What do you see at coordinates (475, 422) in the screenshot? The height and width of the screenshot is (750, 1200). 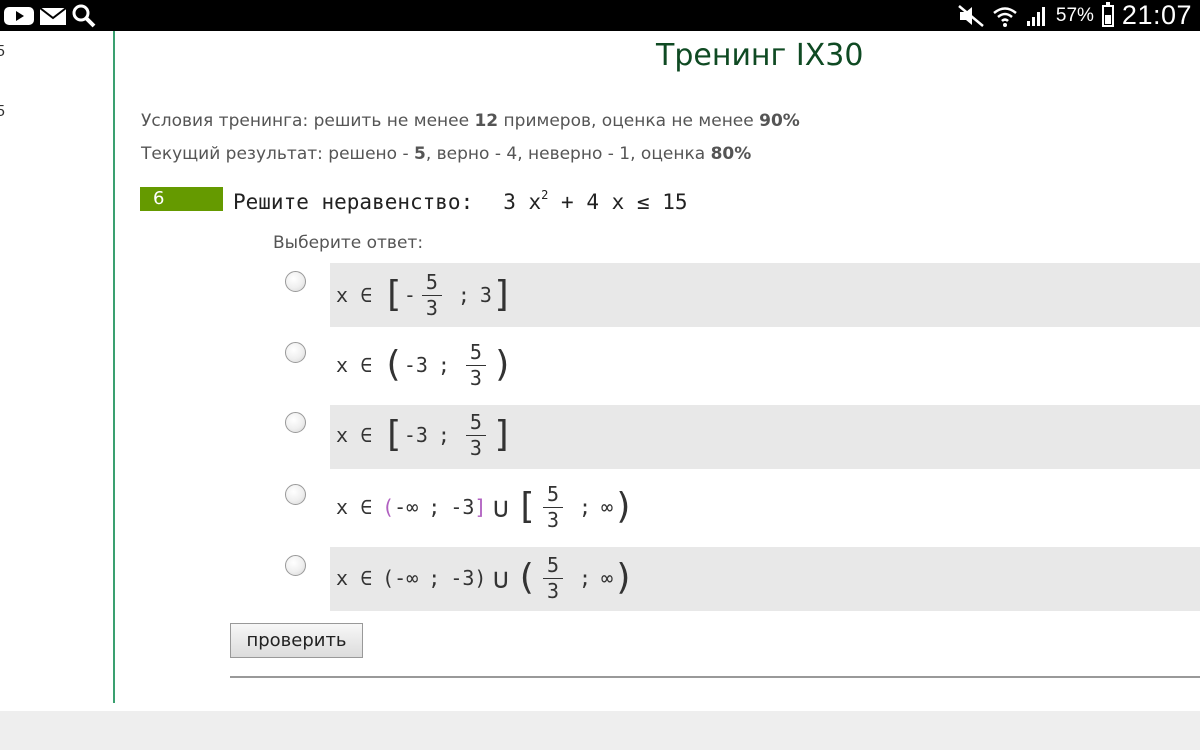 I see `opt3-num: 5` at bounding box center [475, 422].